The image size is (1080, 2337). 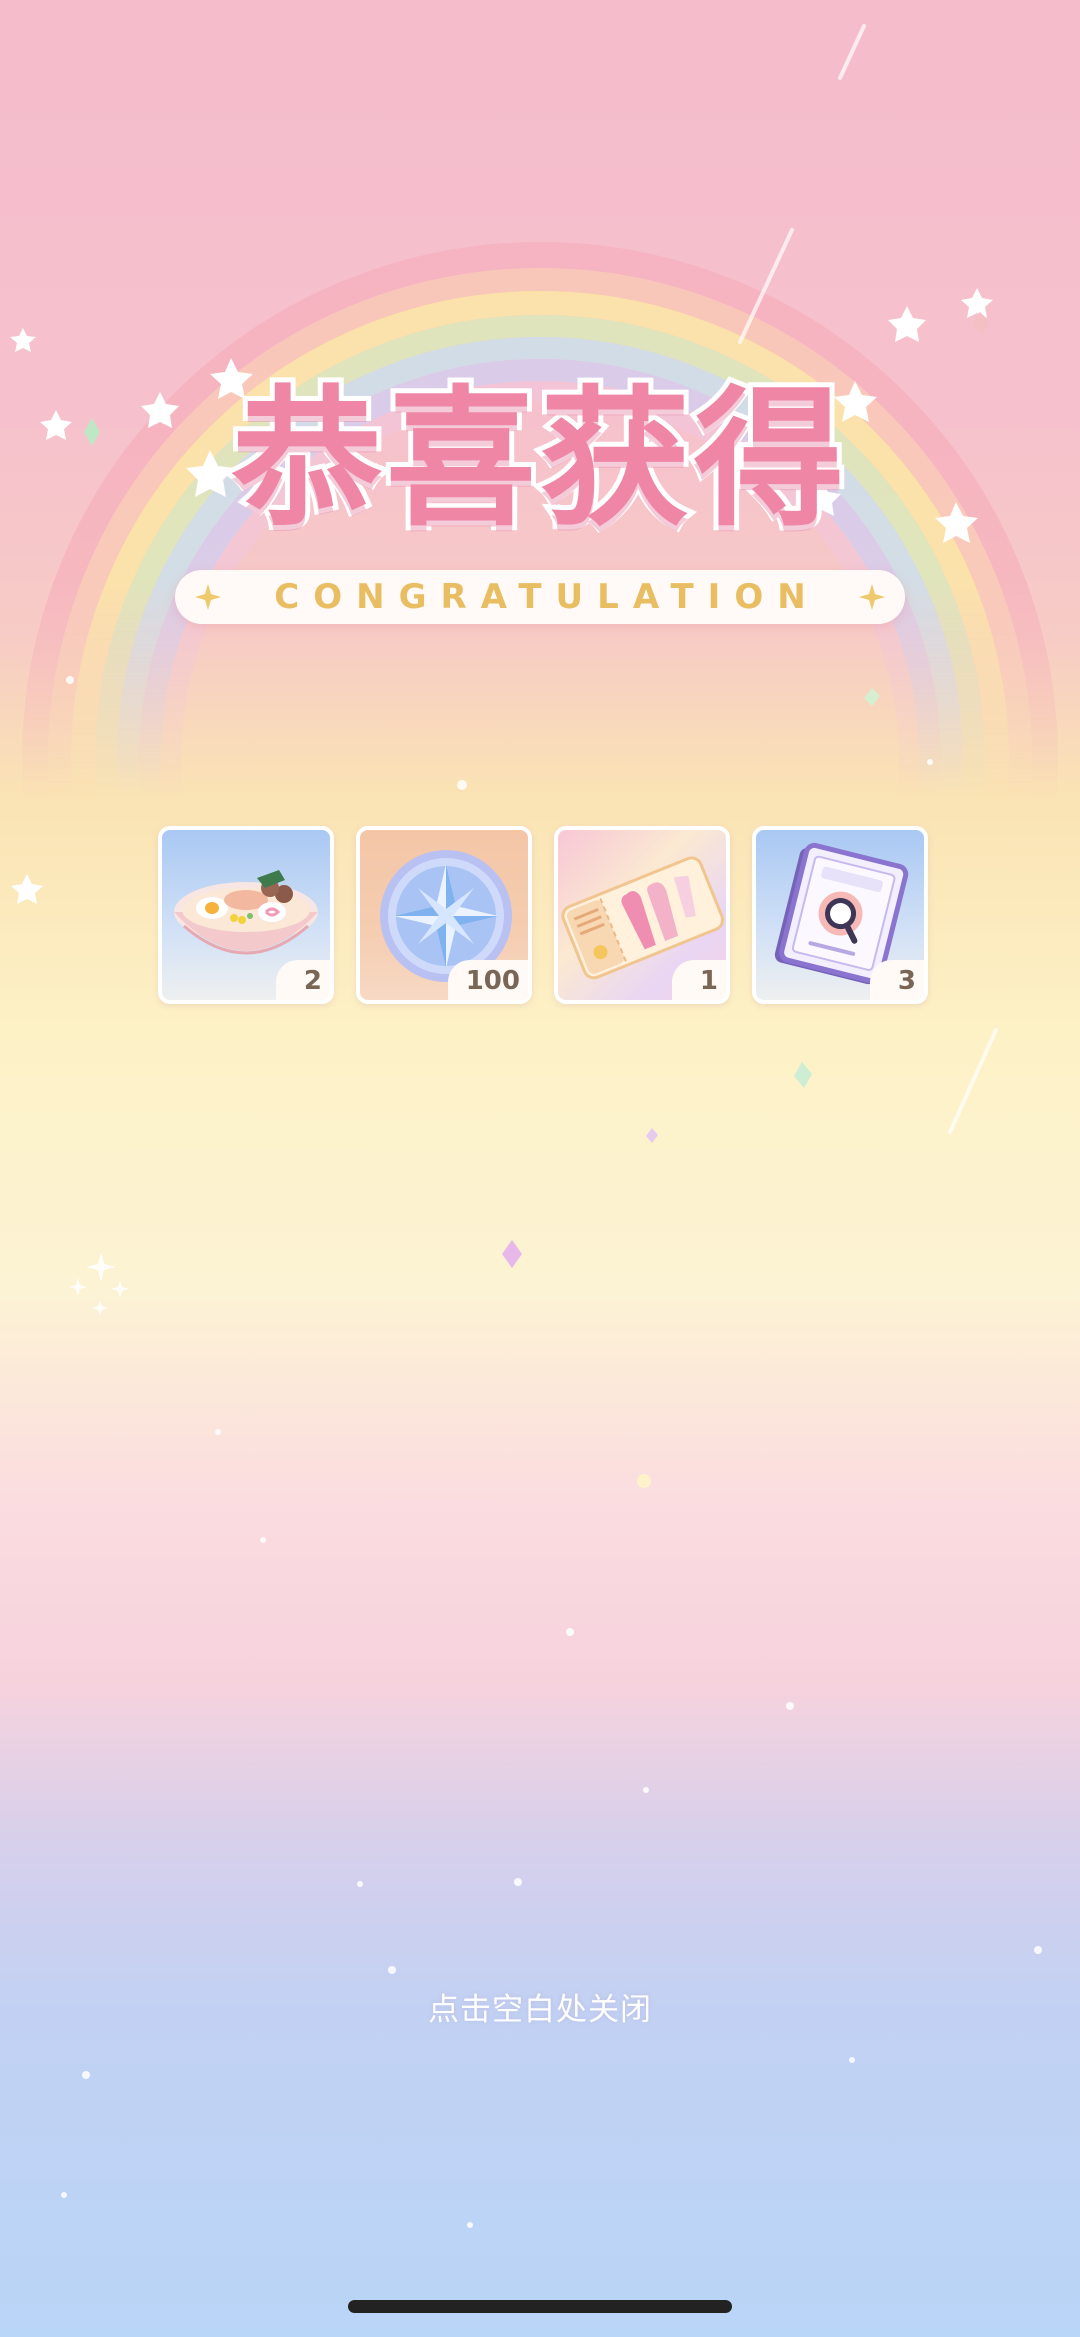 What do you see at coordinates (540, 2010) in the screenshot?
I see `close-hint-text: 点击空白处关闭` at bounding box center [540, 2010].